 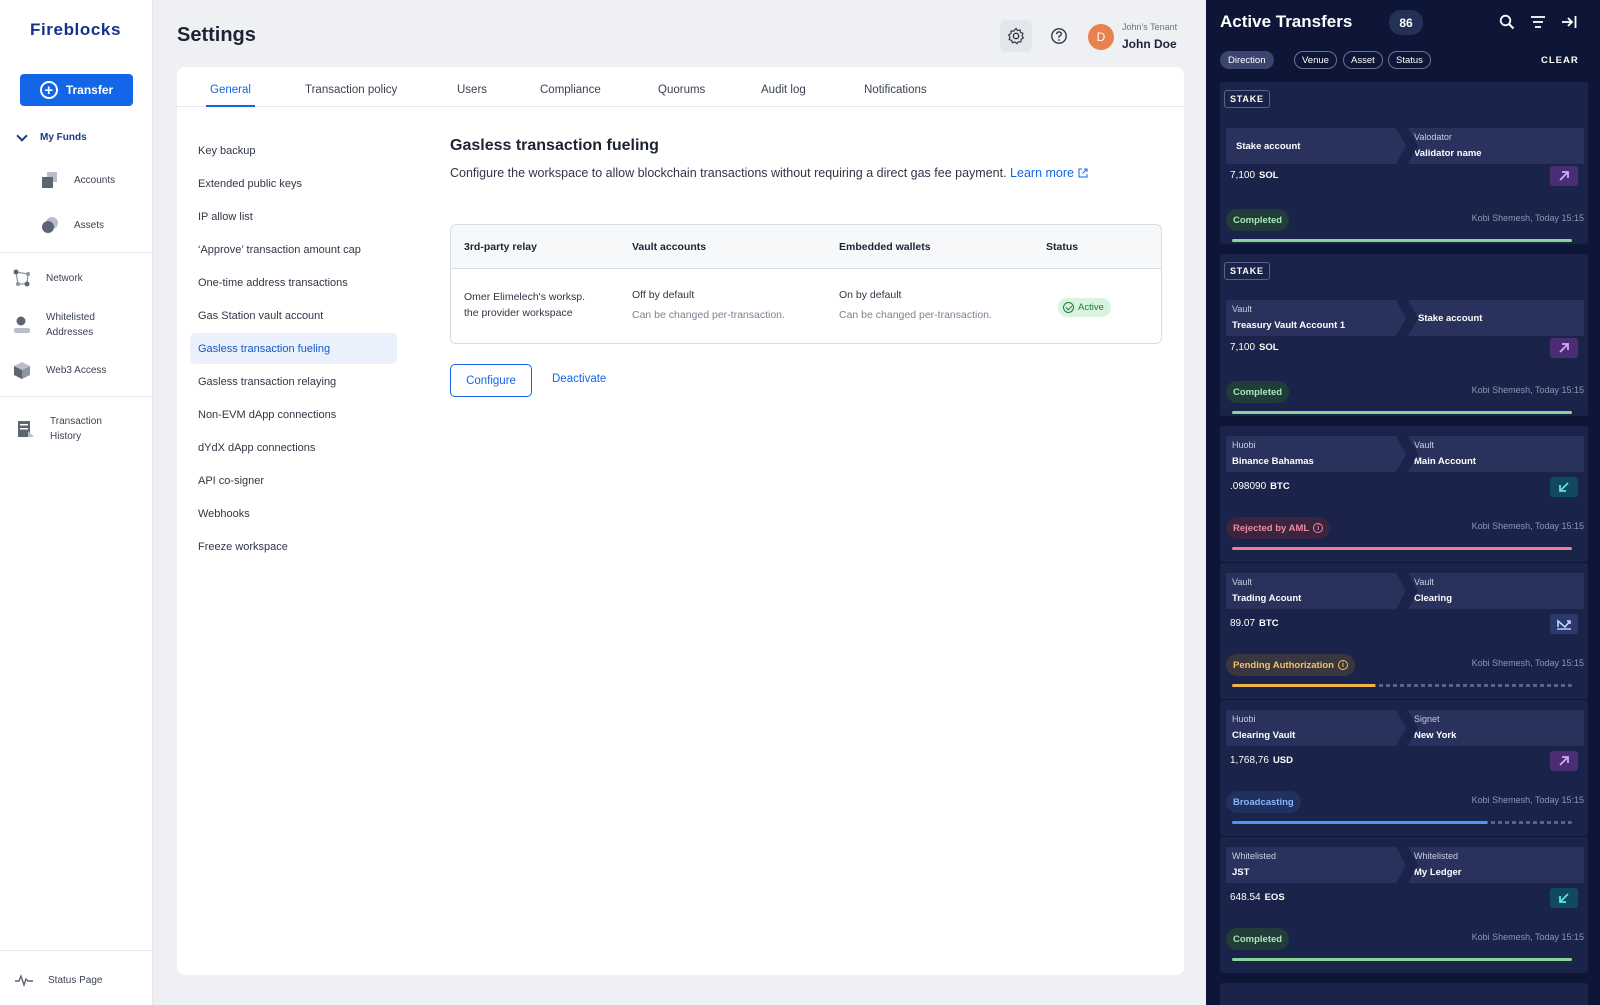 I want to click on source-name: Stake account, so click(x=1268, y=146).